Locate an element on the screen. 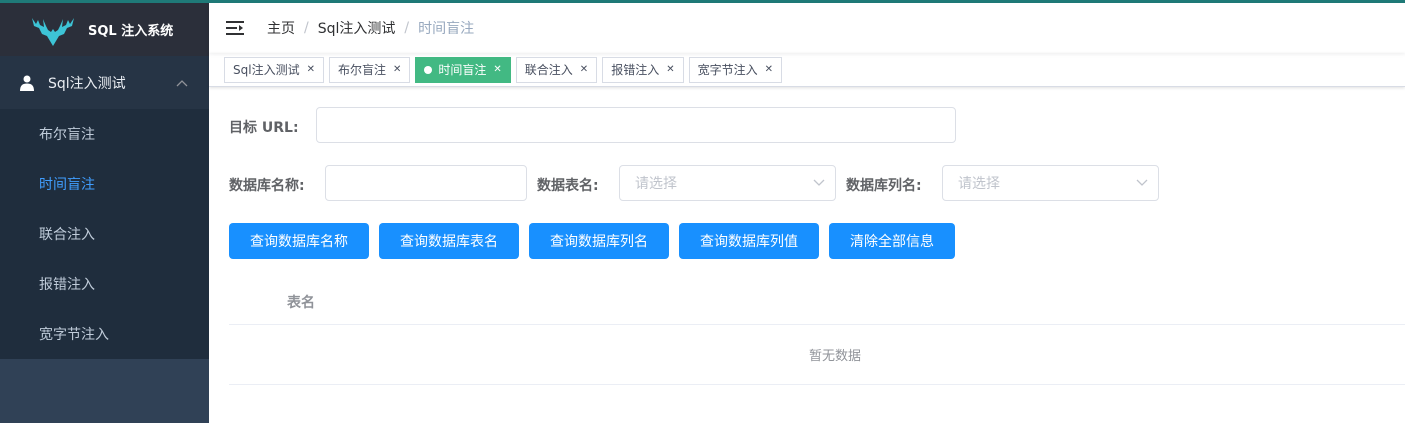 The width and height of the screenshot is (1405, 423). breadcrumb-home: 主页 is located at coordinates (281, 28).